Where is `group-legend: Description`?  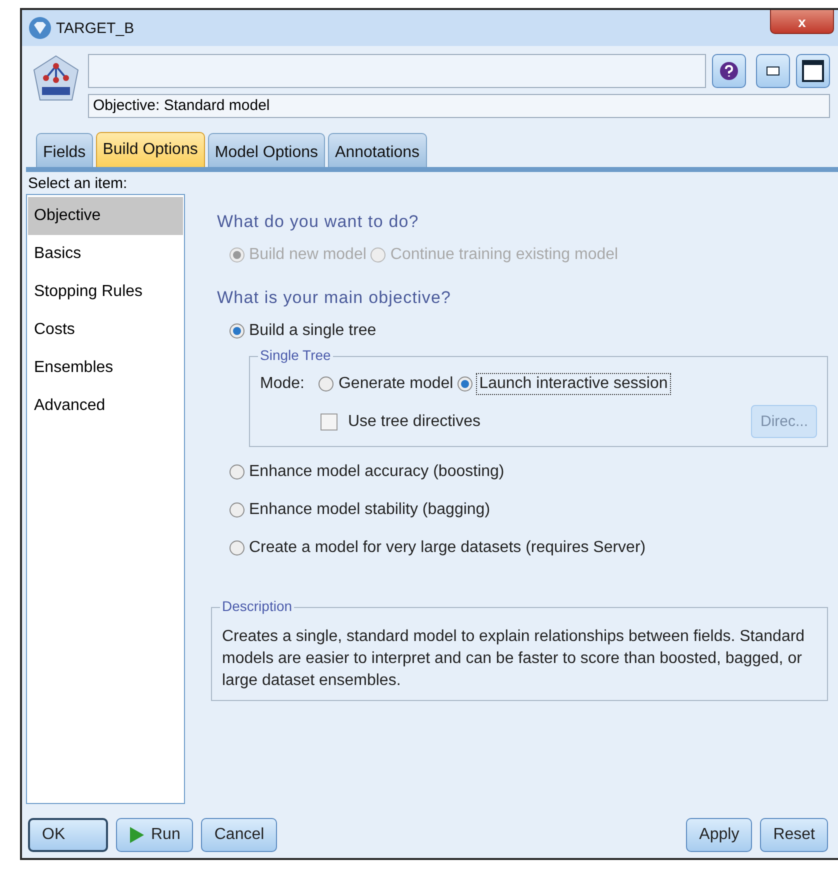 group-legend: Description is located at coordinates (257, 606).